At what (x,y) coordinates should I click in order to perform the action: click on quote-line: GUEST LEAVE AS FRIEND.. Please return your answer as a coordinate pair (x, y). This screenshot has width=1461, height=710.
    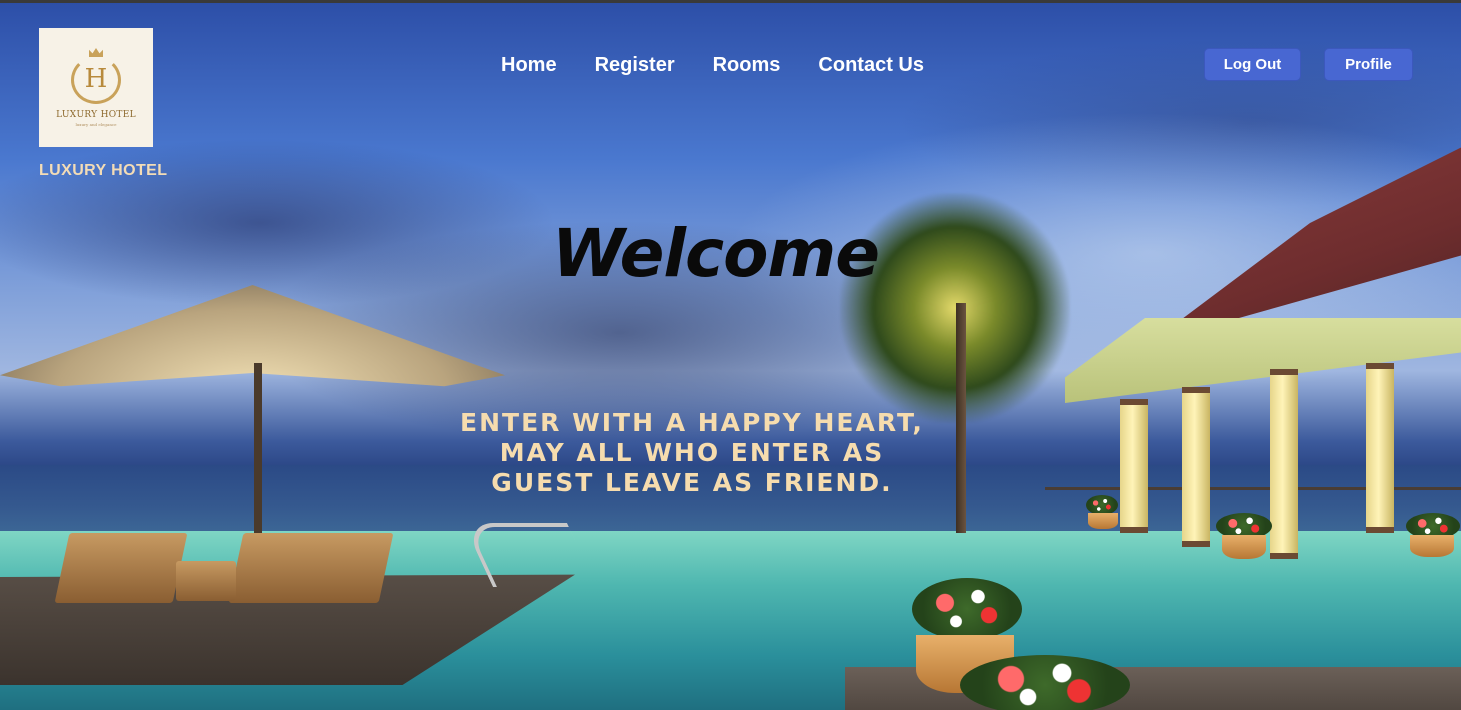
    Looking at the image, I should click on (692, 482).